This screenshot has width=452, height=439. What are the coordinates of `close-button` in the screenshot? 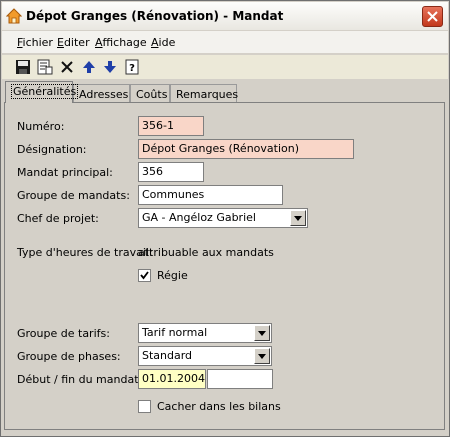 It's located at (432, 16).